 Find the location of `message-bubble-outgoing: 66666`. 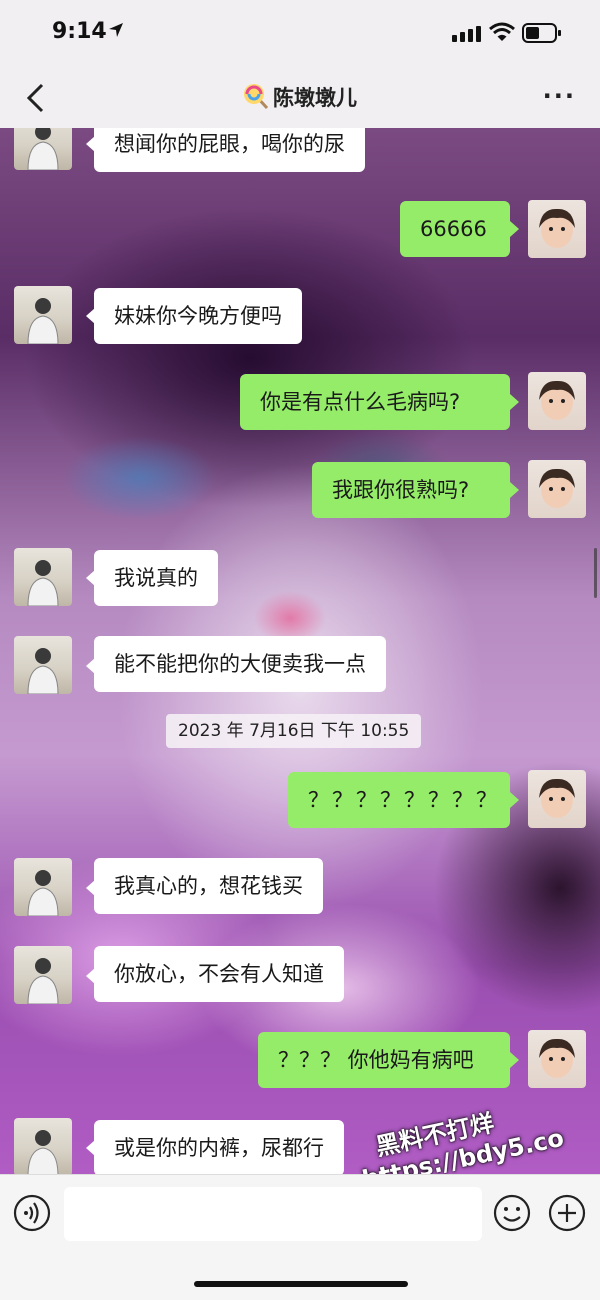

message-bubble-outgoing: 66666 is located at coordinates (455, 229).